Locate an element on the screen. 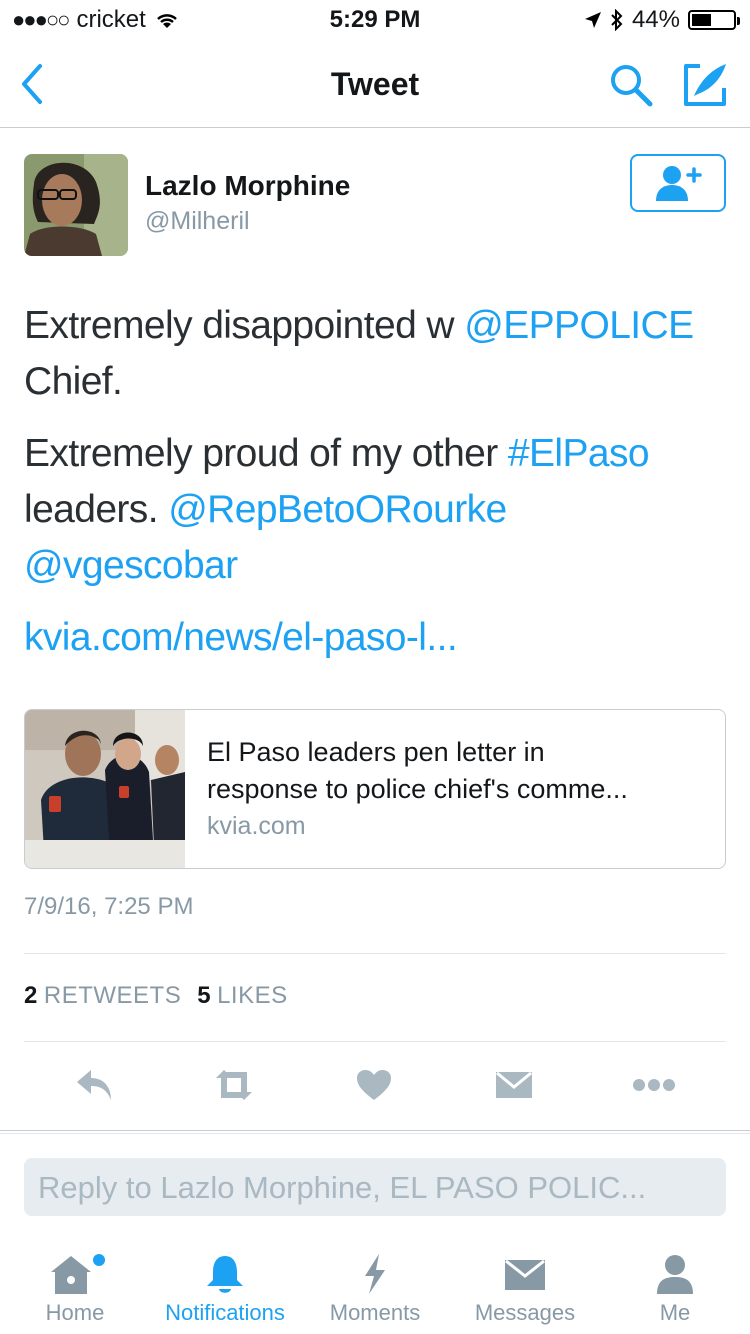 Image resolution: width=750 pixels, height=1334 pixels. search-icon is located at coordinates (632, 86).